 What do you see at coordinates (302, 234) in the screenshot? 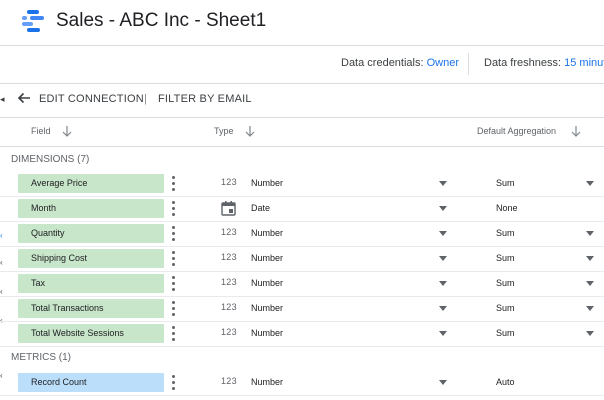
I see `table-row: Quantity 123 Number Sum` at bounding box center [302, 234].